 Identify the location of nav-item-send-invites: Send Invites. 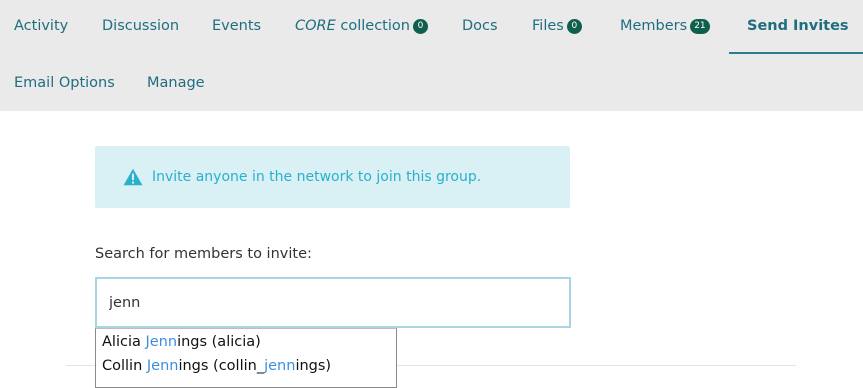
(798, 26).